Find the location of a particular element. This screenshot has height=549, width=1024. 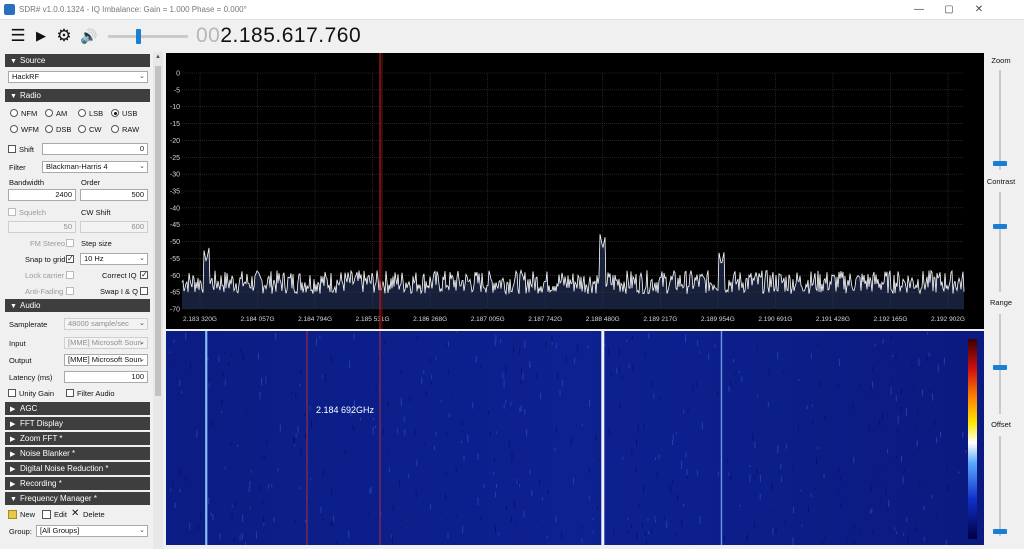

delete-entry-icon: ✕ is located at coordinates (75, 513).